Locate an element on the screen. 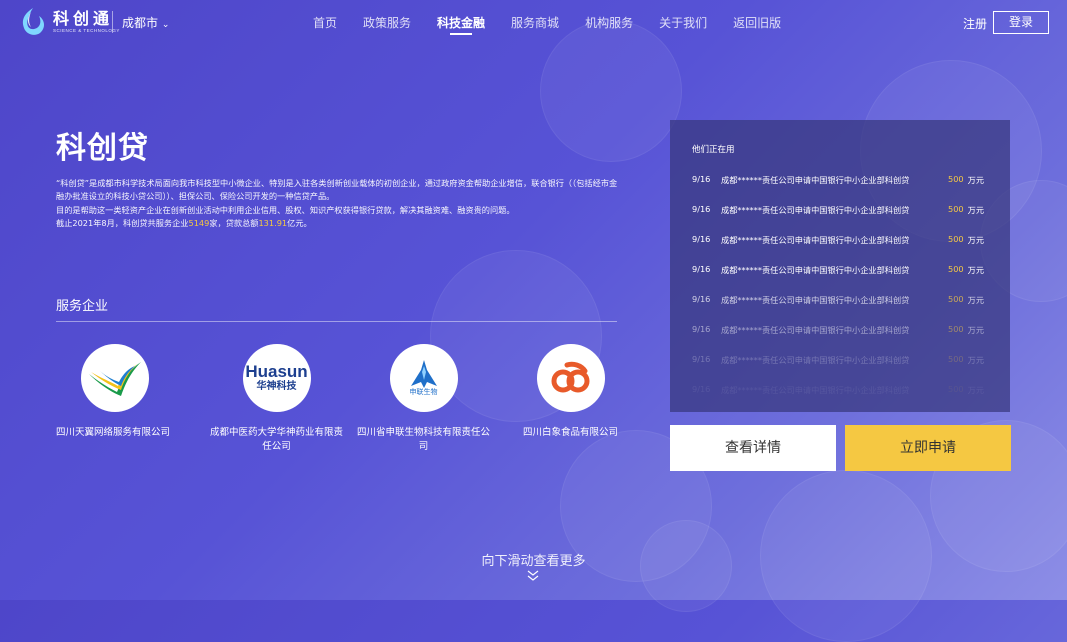  stats-text: 截止2021年8月，科创贷共服务企业 is located at coordinates (122, 223).